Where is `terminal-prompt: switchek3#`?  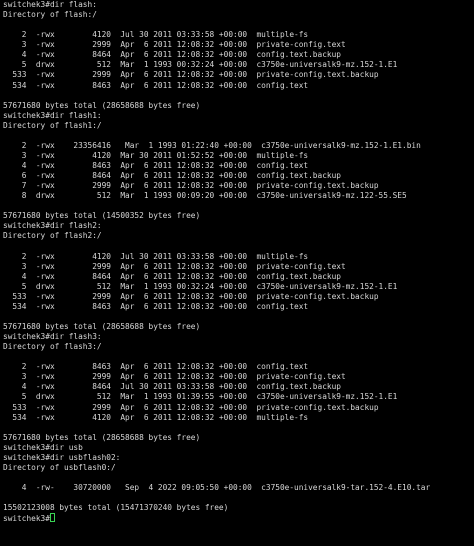 terminal-prompt: switchek3# is located at coordinates (26, 519).